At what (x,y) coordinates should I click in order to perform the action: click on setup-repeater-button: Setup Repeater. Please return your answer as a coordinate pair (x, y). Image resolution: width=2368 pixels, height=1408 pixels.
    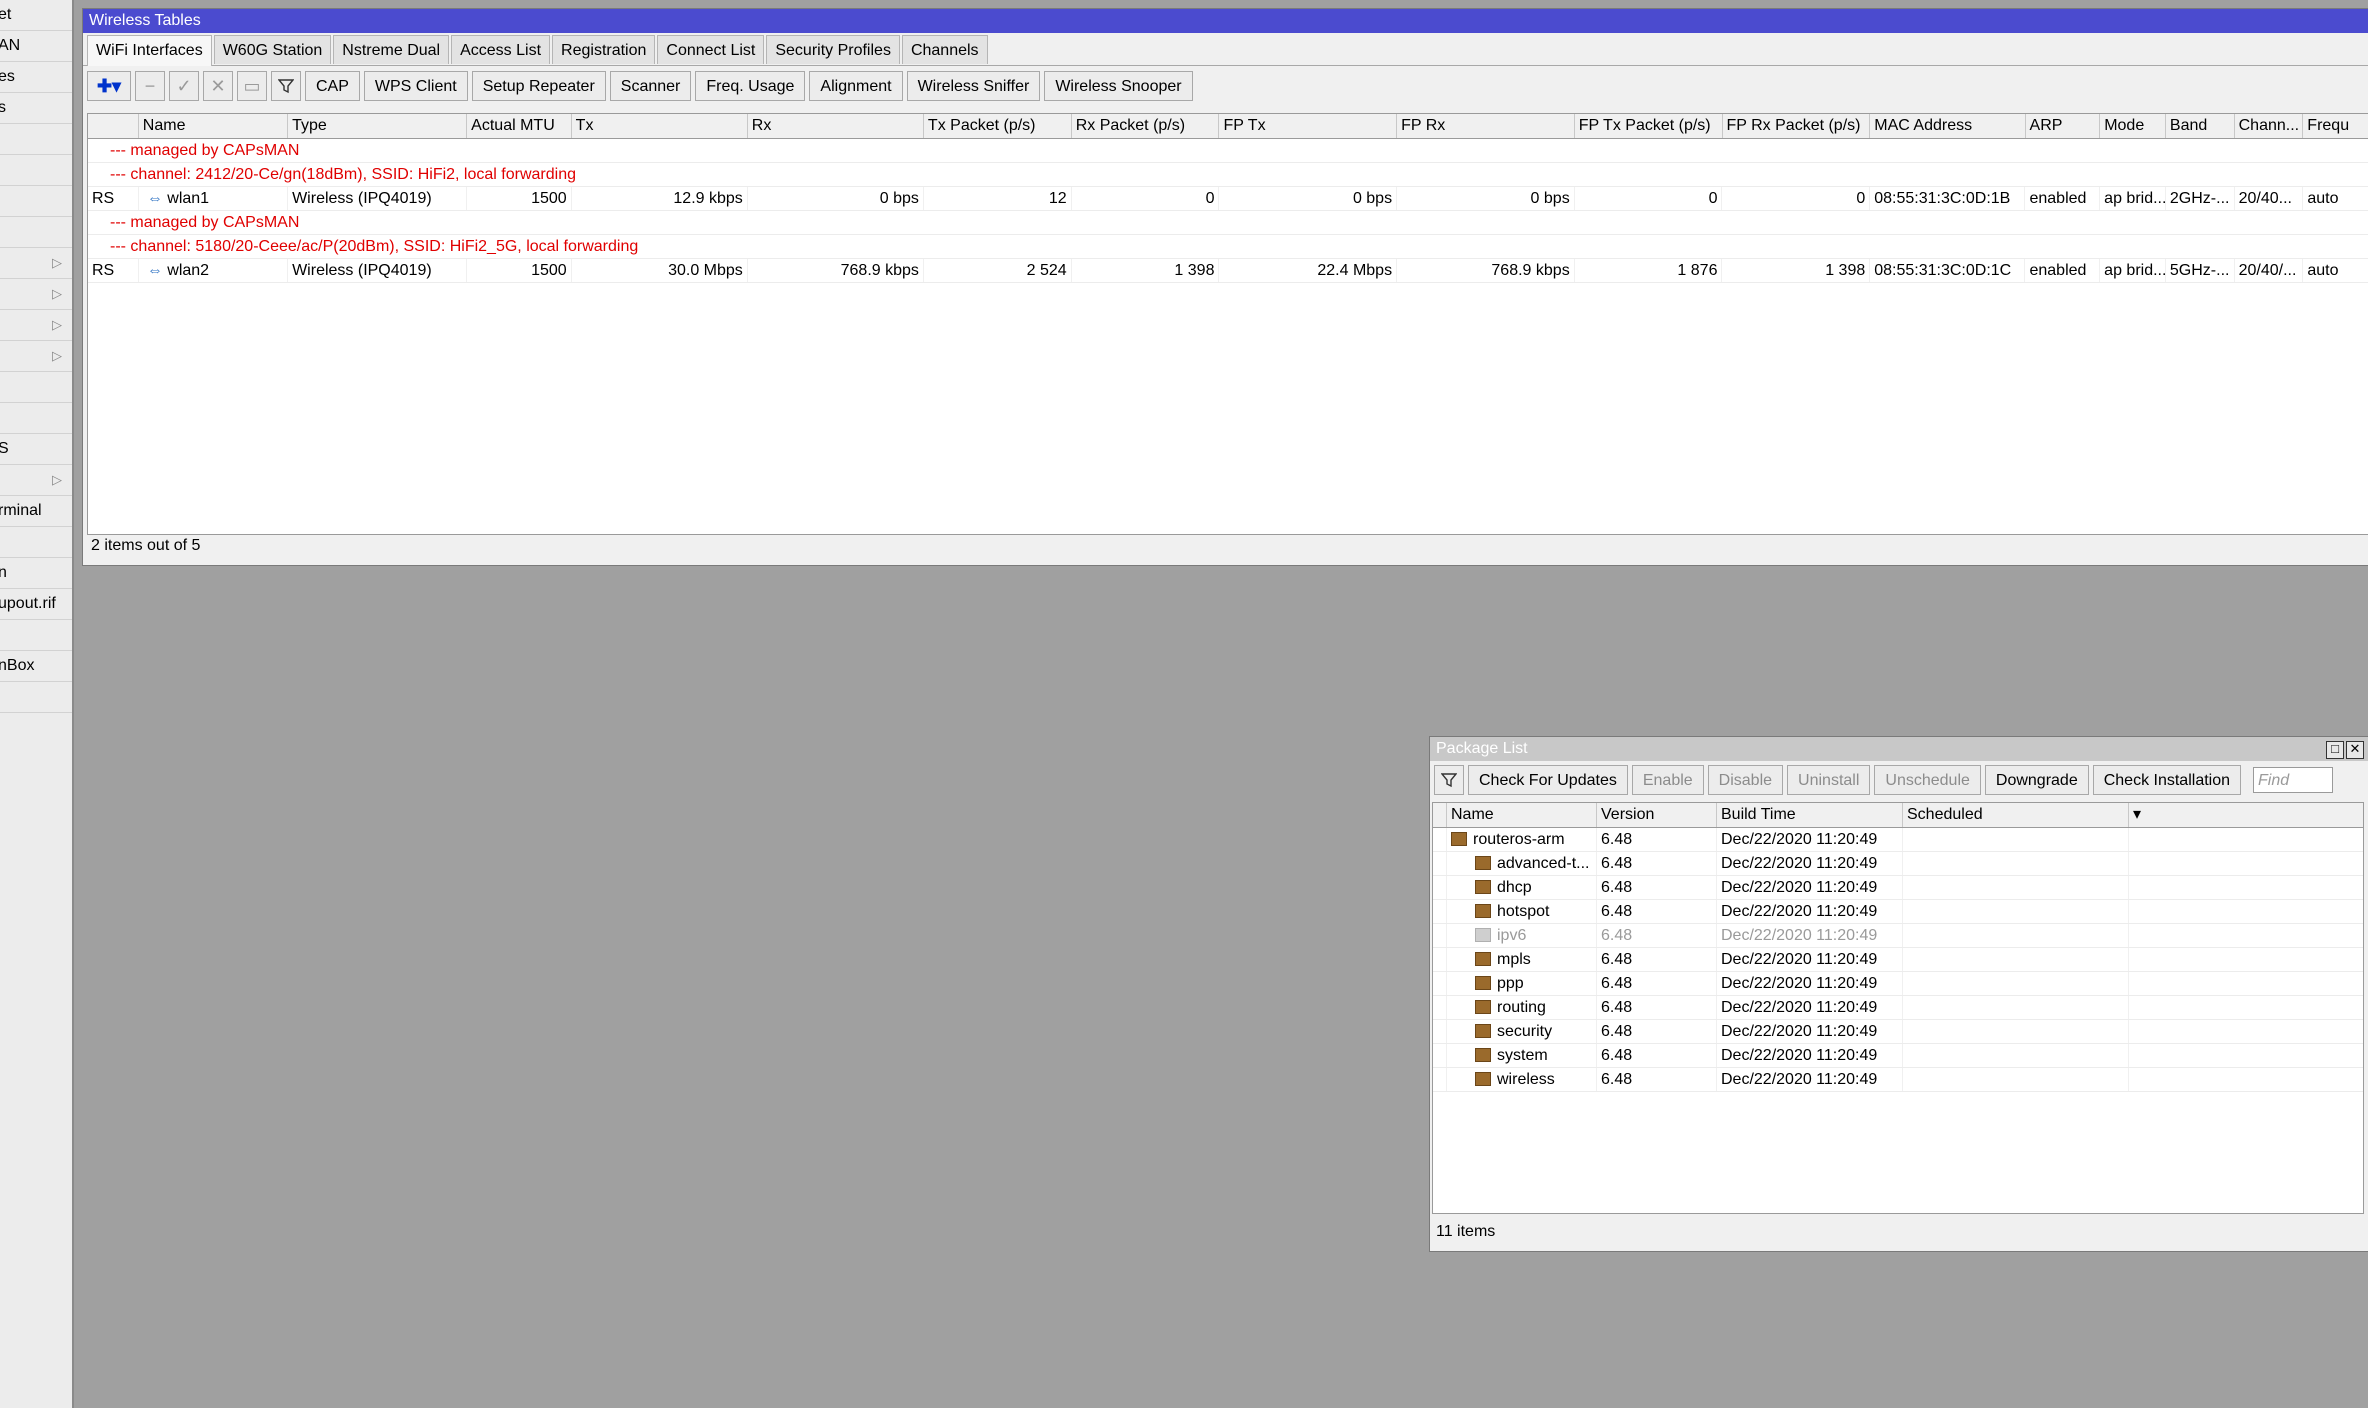
    Looking at the image, I should click on (538, 86).